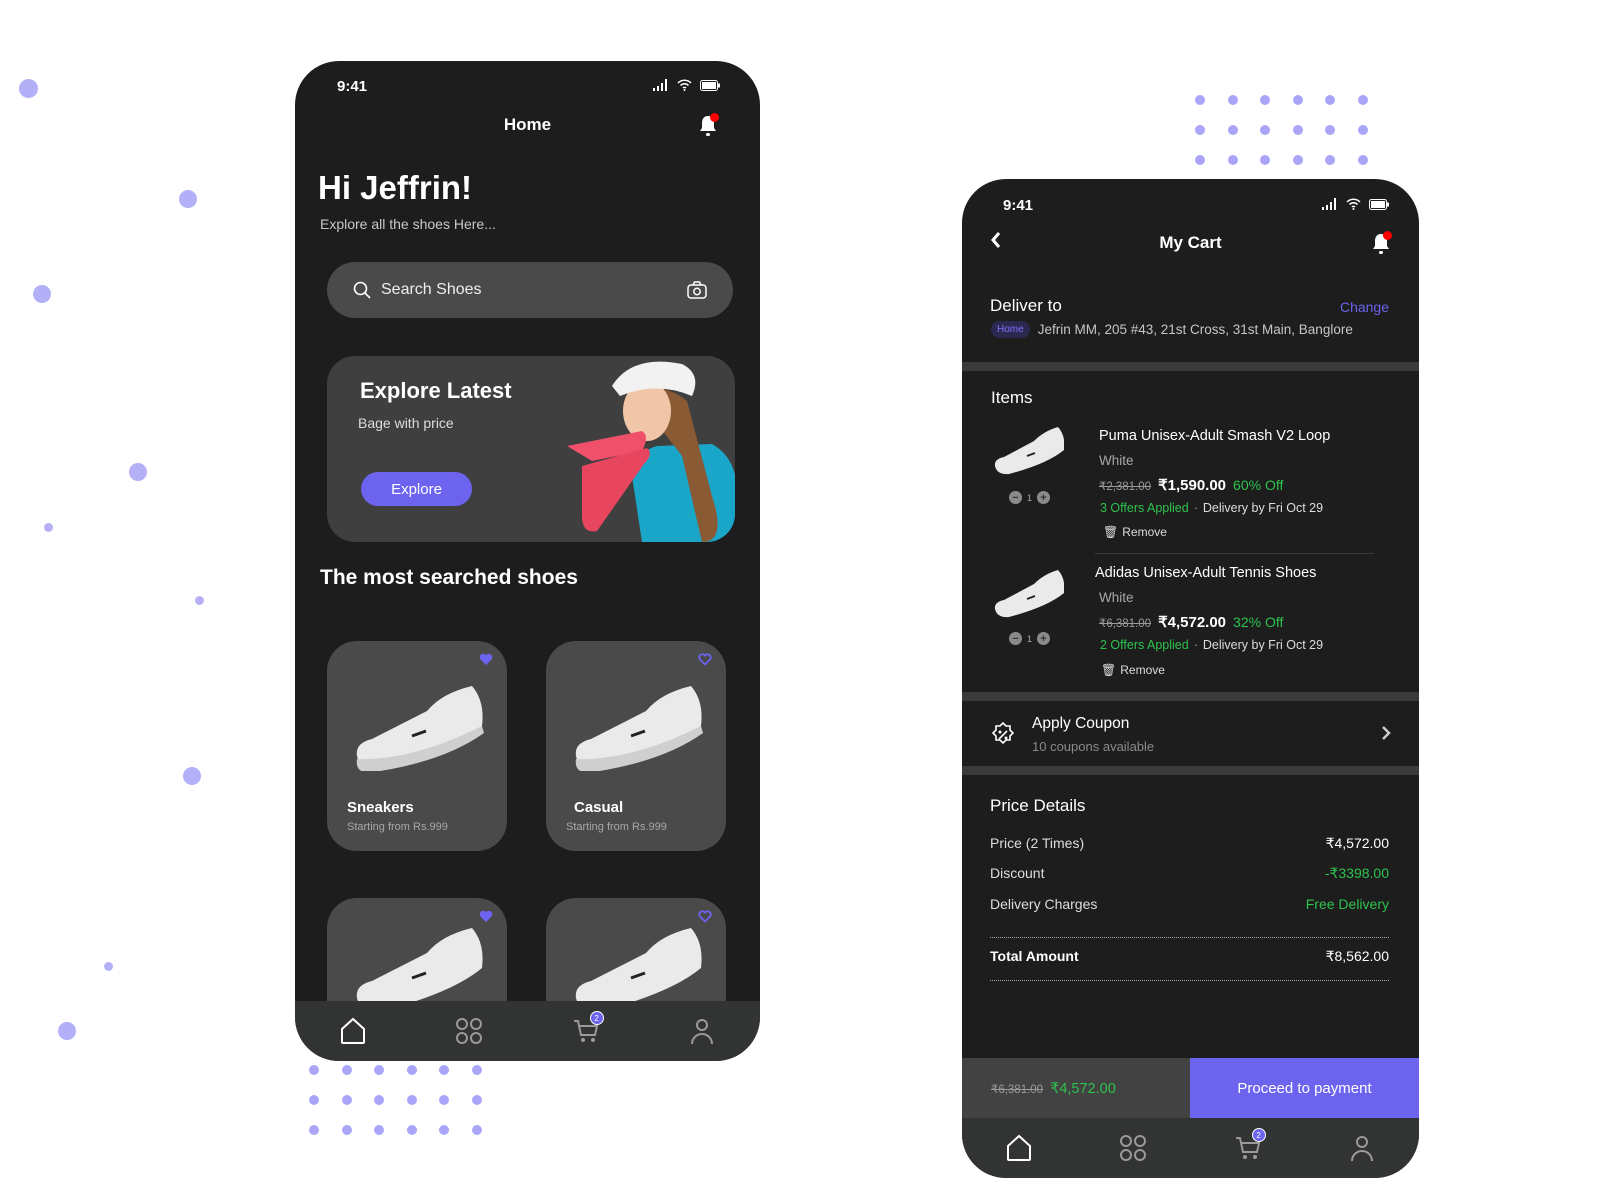  What do you see at coordinates (1258, 485) in the screenshot?
I see `item-discount: 60% Off` at bounding box center [1258, 485].